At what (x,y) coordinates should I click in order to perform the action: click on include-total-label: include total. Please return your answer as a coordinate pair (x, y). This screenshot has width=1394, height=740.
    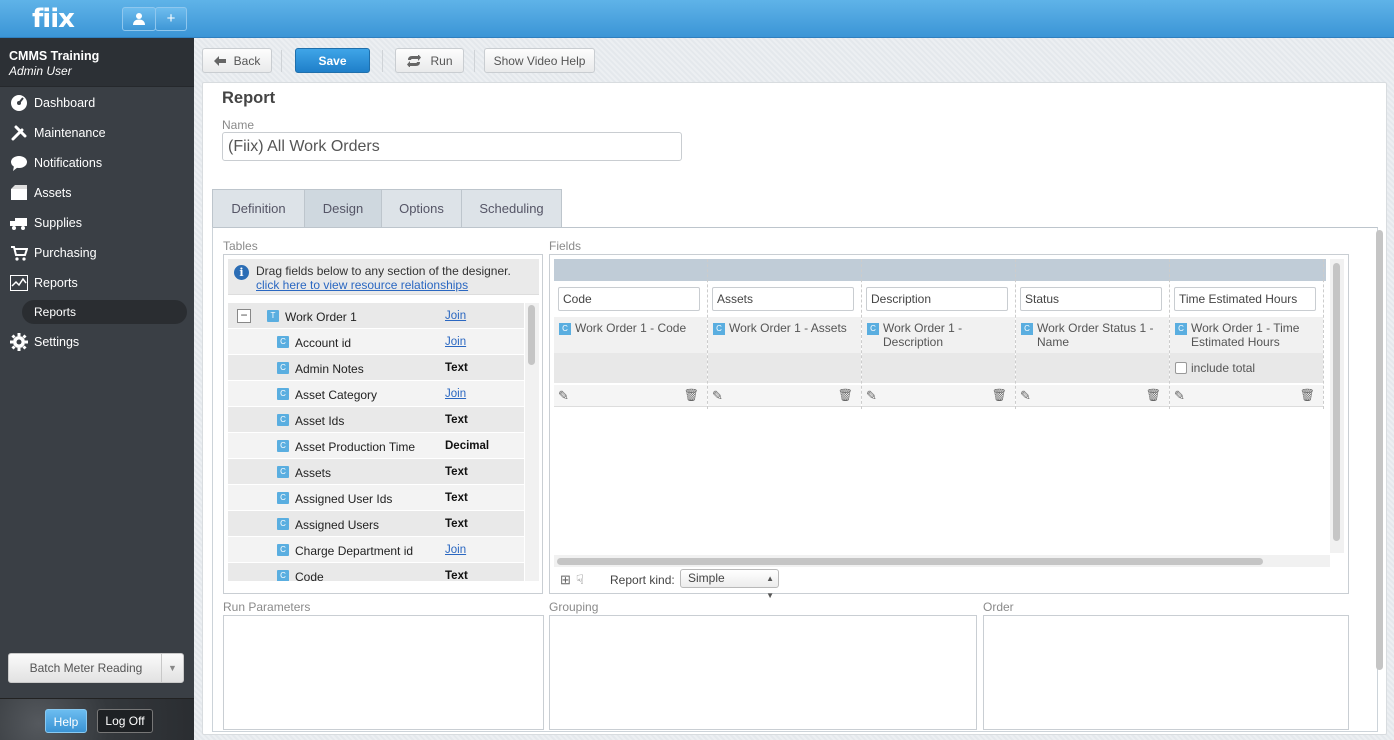
    Looking at the image, I should click on (1223, 368).